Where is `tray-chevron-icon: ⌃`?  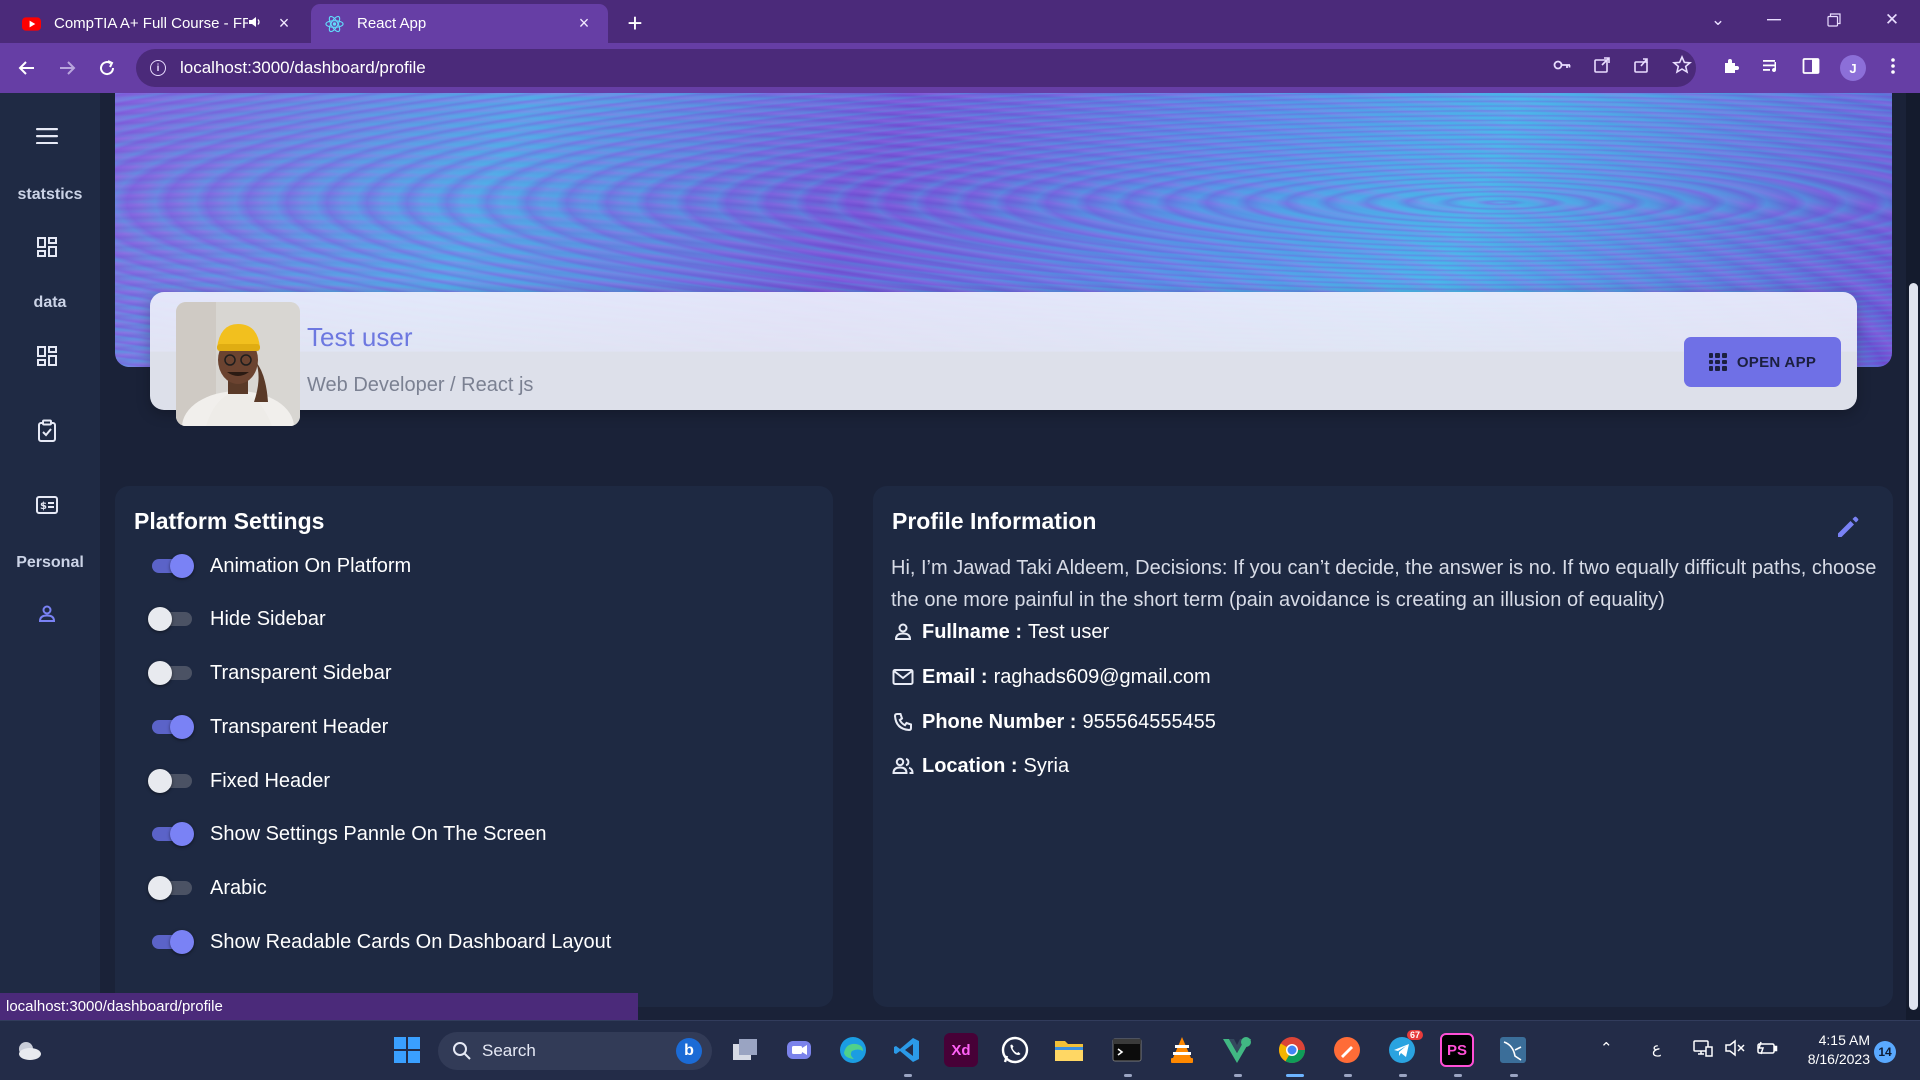 tray-chevron-icon: ⌃ is located at coordinates (1606, 1048).